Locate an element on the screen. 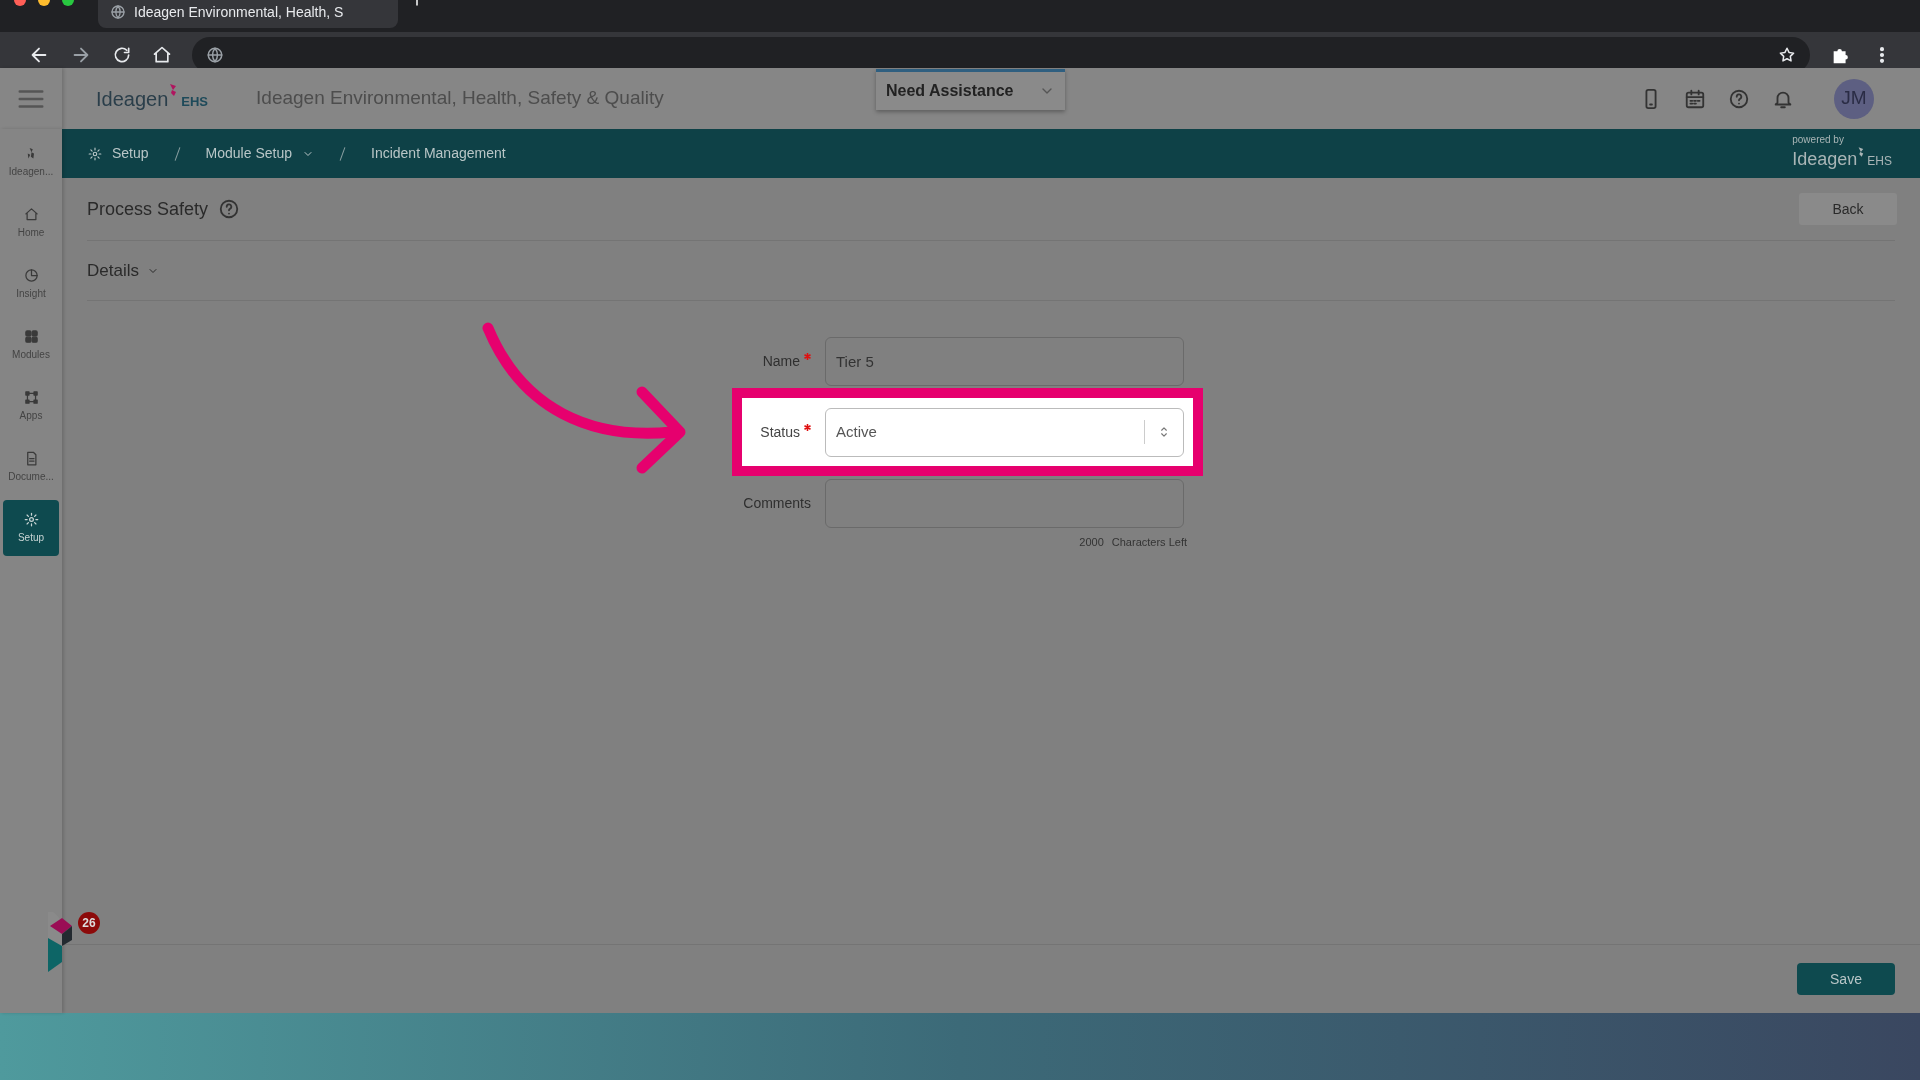 The width and height of the screenshot is (1920, 1080). breadcrumb-link: Incident Management is located at coordinates (438, 153).